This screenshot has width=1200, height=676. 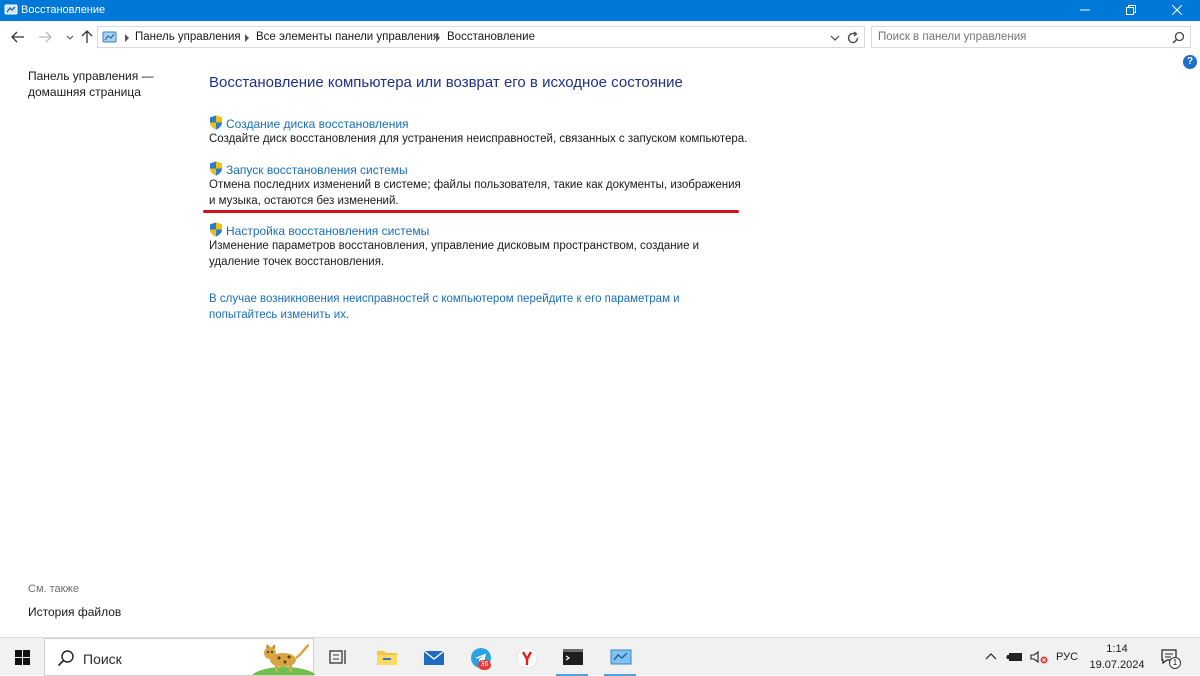 What do you see at coordinates (1017, 37) in the screenshot?
I see `search-input` at bounding box center [1017, 37].